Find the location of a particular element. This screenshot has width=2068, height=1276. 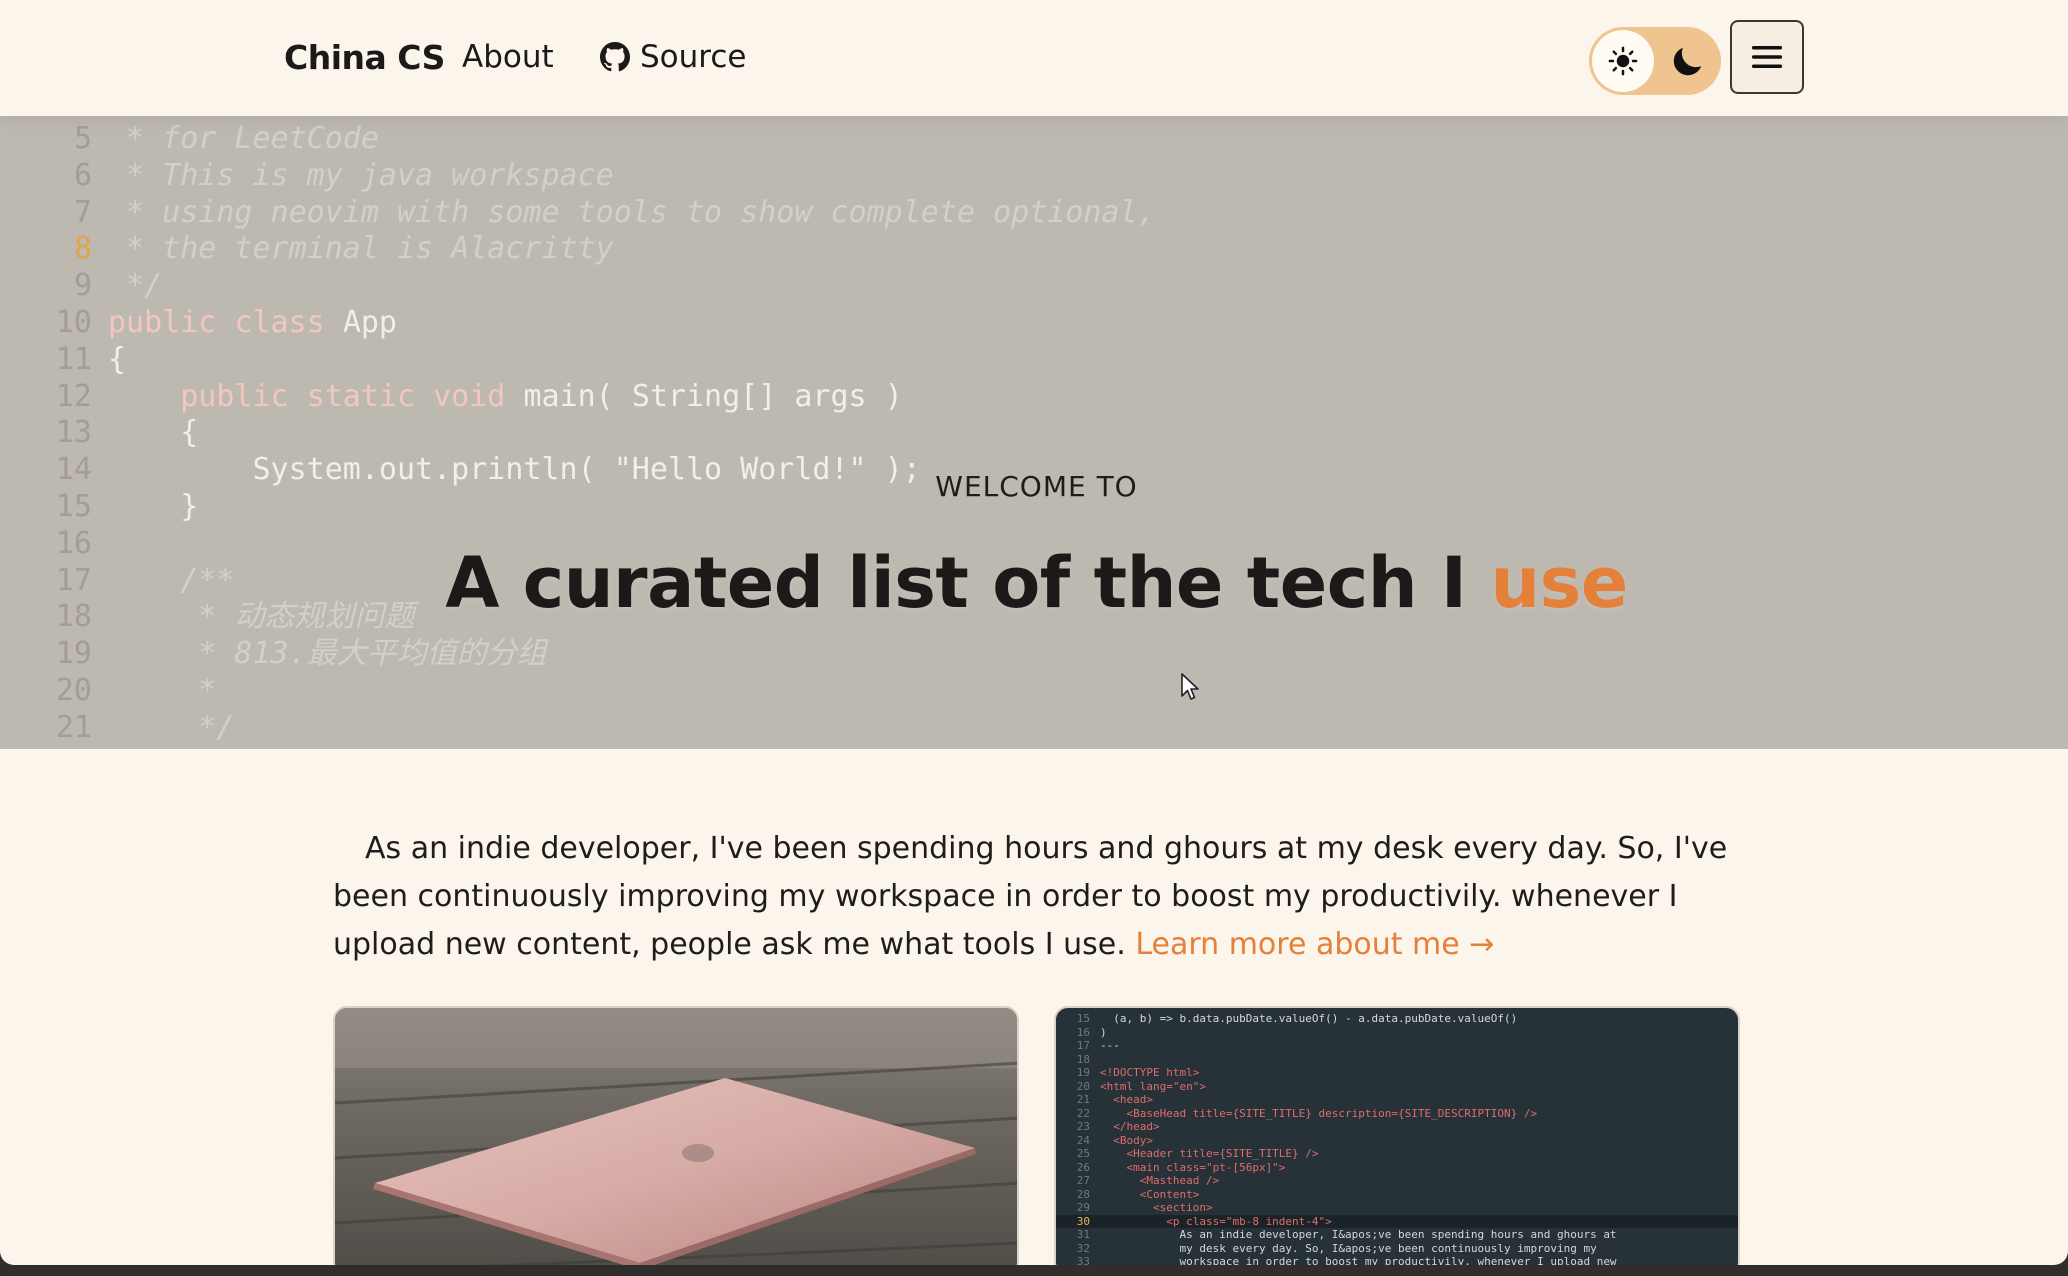

line-number: 6 is located at coordinates (82, 175).